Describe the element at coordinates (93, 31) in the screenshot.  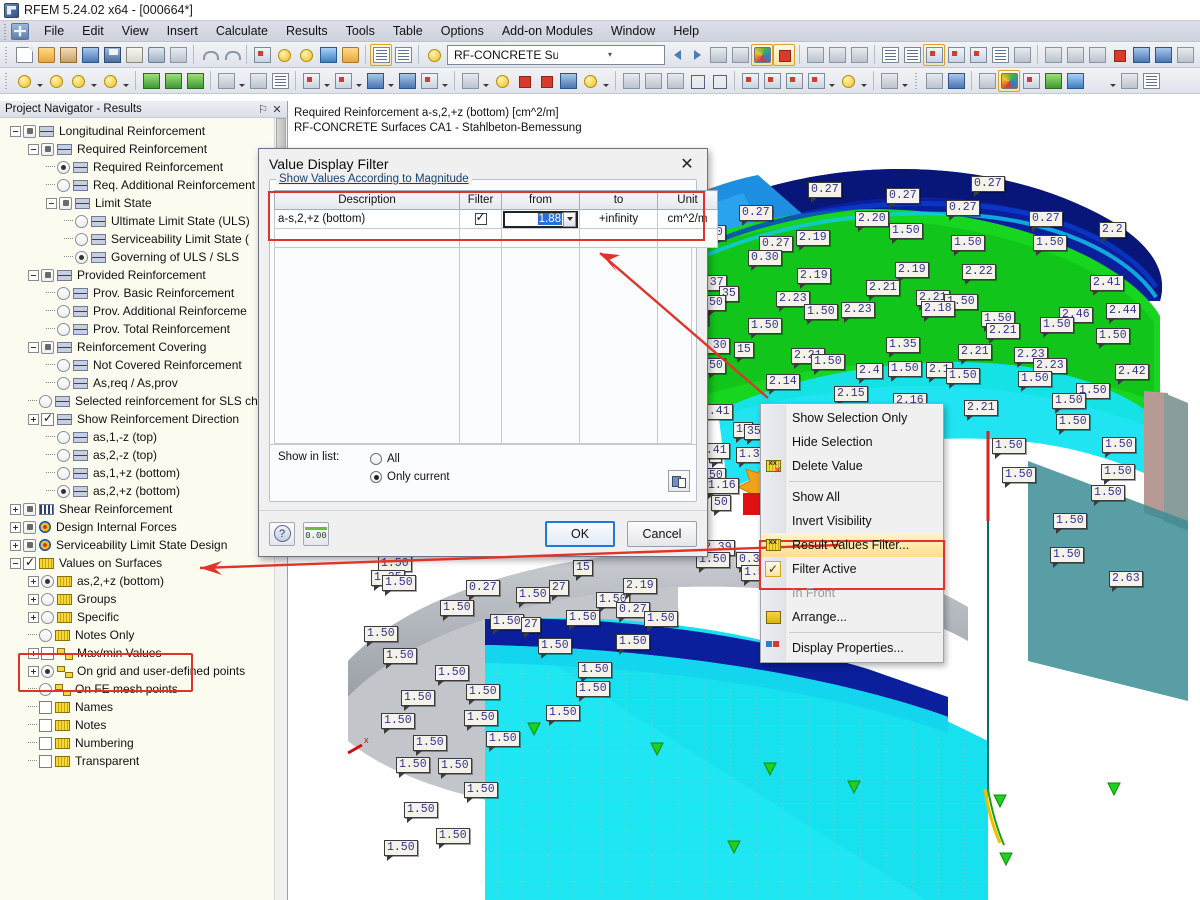
I see `menu-edit: Edit` at that location.